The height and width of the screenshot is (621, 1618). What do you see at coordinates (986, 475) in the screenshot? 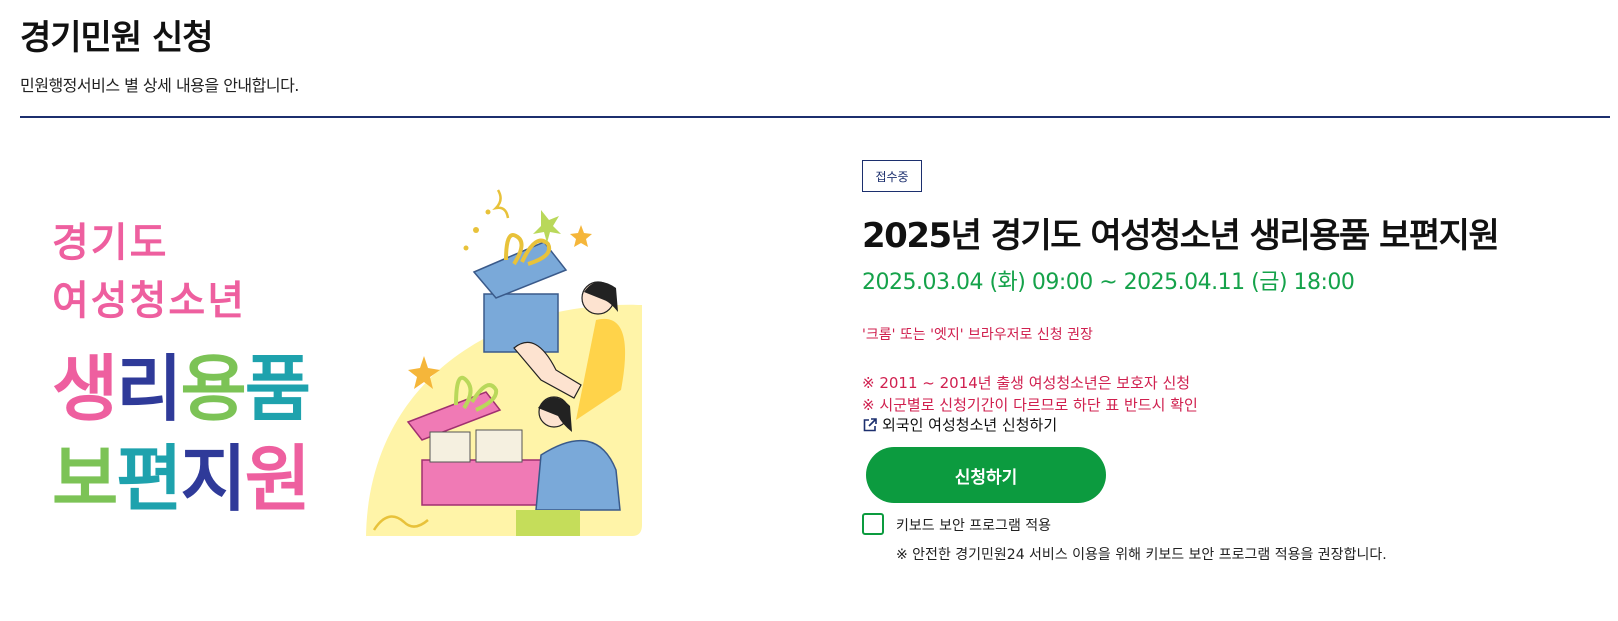
I see `apply-button: 신청하기` at bounding box center [986, 475].